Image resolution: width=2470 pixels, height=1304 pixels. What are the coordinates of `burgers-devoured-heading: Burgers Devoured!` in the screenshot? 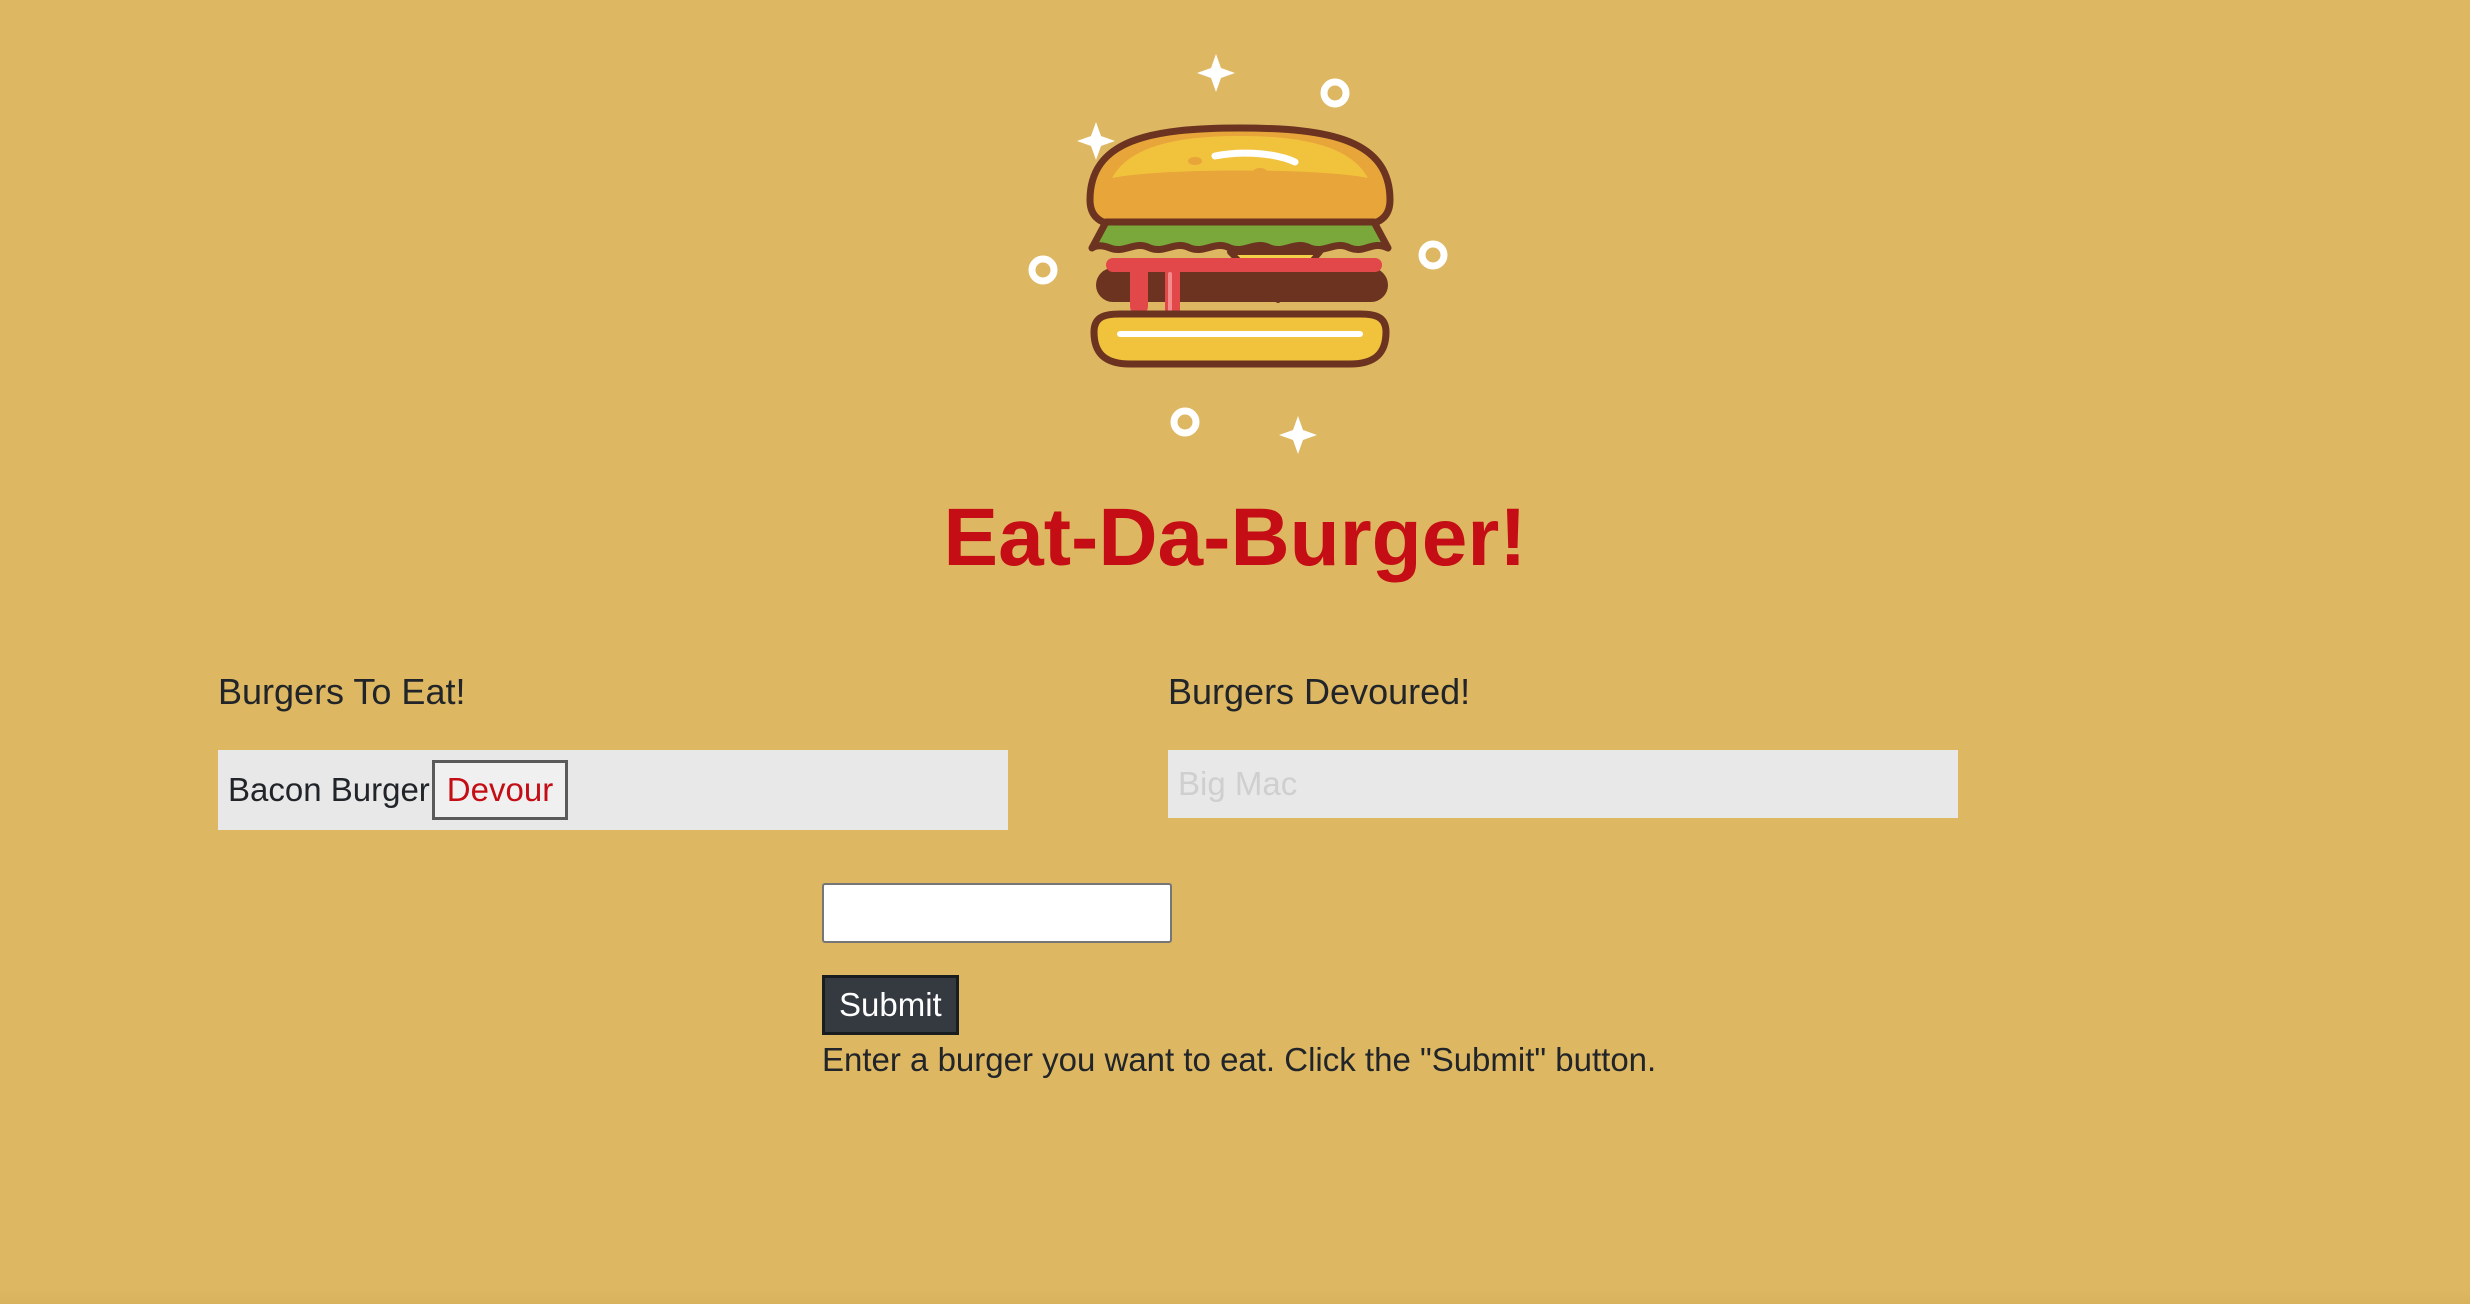 It's located at (1319, 691).